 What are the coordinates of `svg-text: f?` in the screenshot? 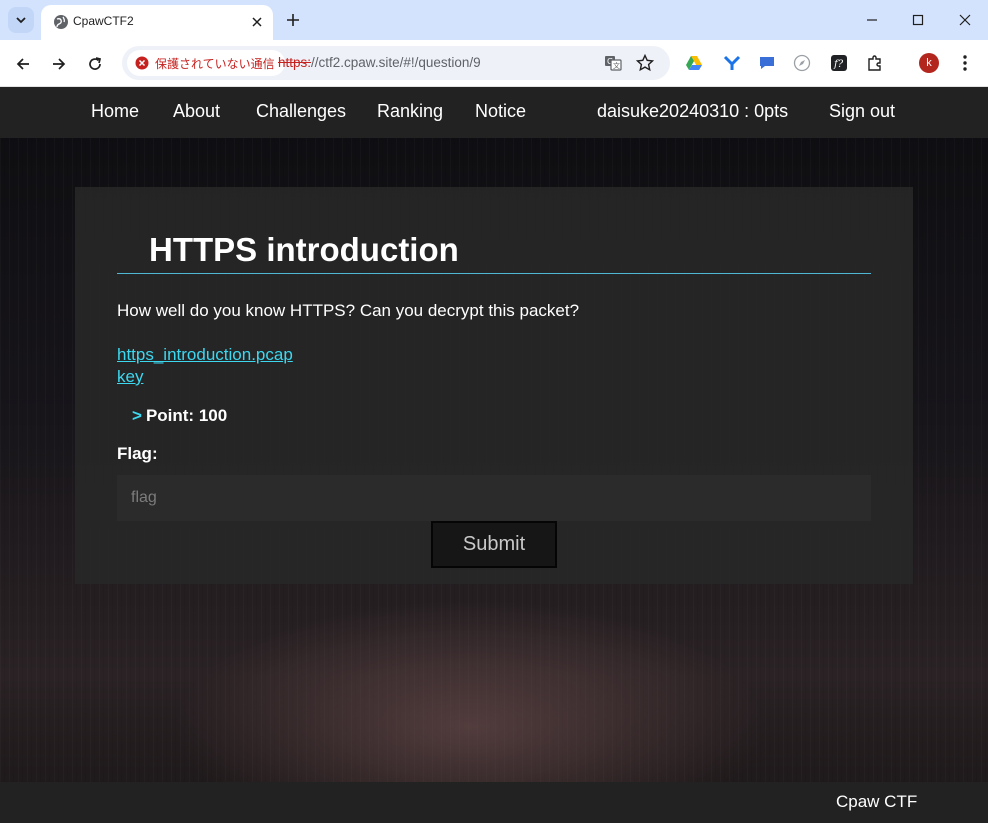 It's located at (838, 64).